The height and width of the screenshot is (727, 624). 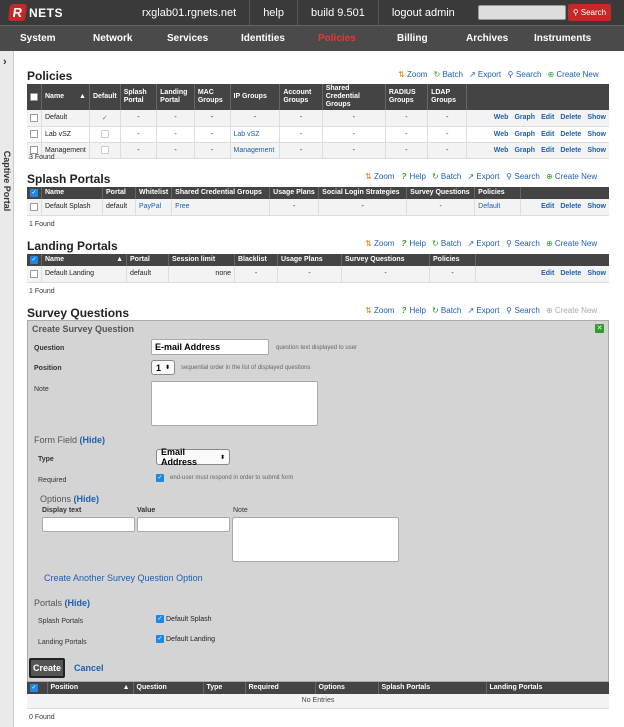 I want to click on note-textarea, so click(x=234, y=403).